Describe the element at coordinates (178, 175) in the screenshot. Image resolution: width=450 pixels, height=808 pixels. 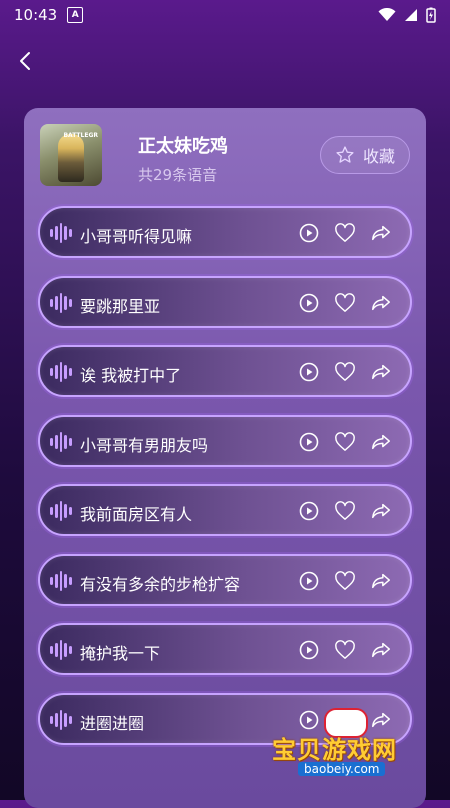
I see `voice-count: 共29条语音` at that location.